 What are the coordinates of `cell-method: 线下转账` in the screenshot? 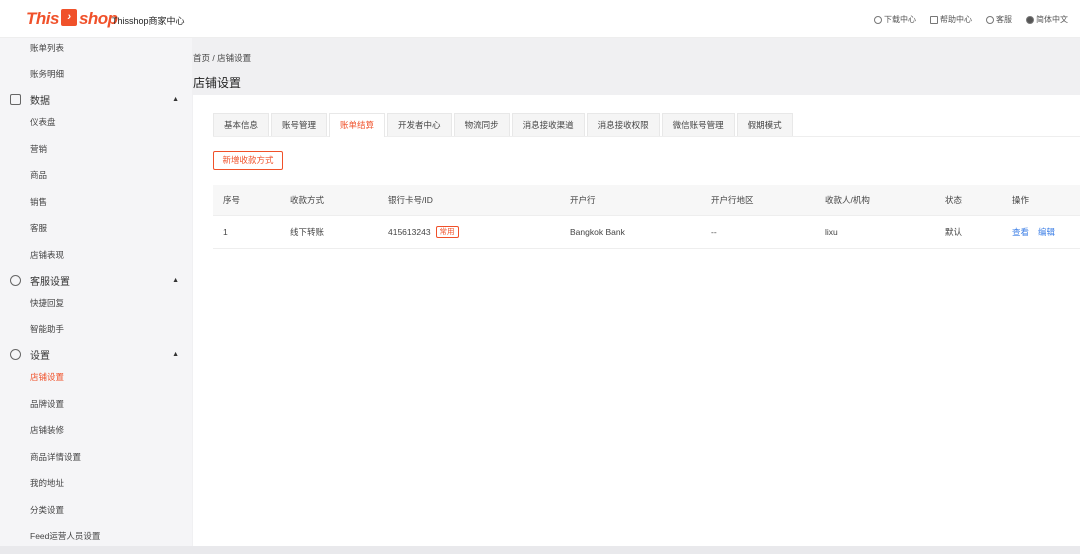 It's located at (307, 232).